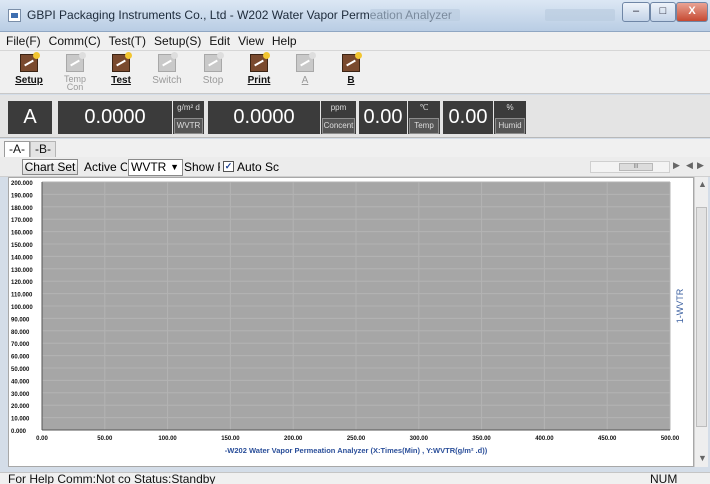 This screenshot has height=484, width=710. Describe the element at coordinates (20, 370) in the screenshot. I see `y-tick-label: 50.000` at that location.